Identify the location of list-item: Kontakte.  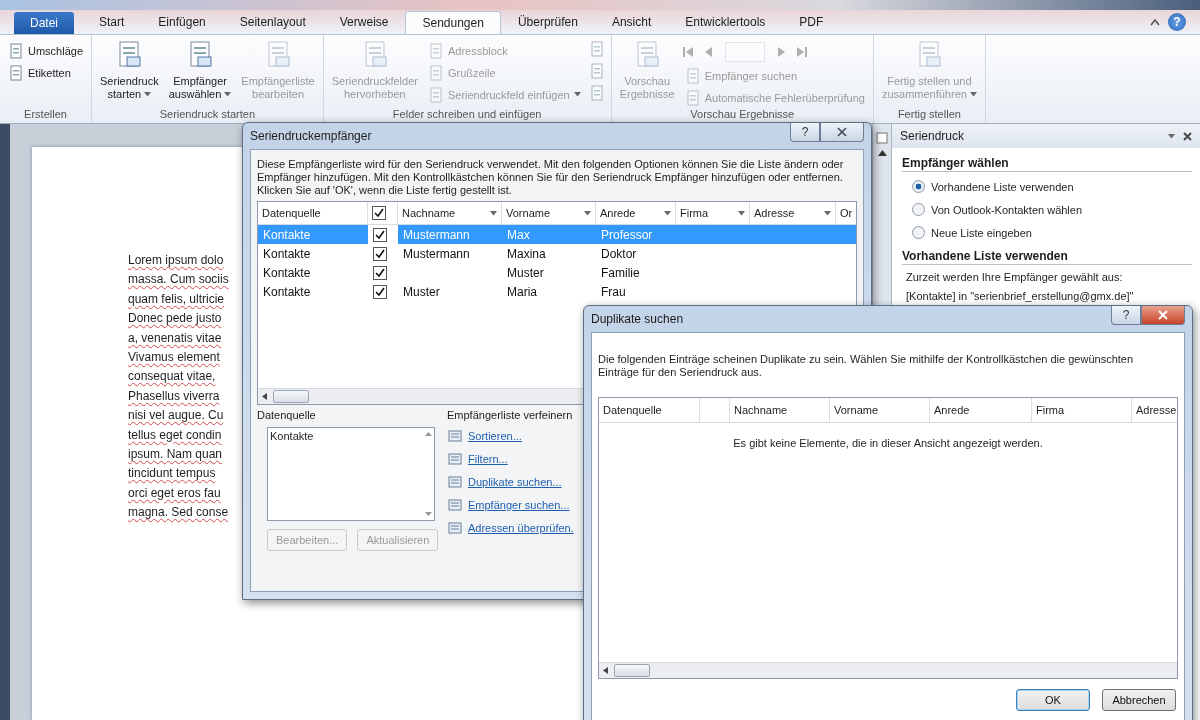
(292, 436).